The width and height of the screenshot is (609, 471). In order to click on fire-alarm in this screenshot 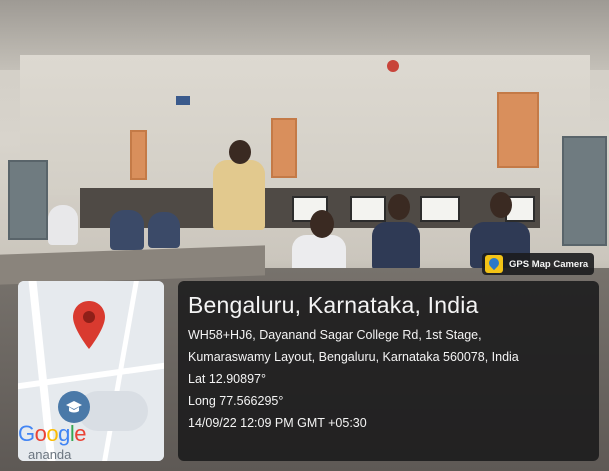, I will do `click(393, 66)`.